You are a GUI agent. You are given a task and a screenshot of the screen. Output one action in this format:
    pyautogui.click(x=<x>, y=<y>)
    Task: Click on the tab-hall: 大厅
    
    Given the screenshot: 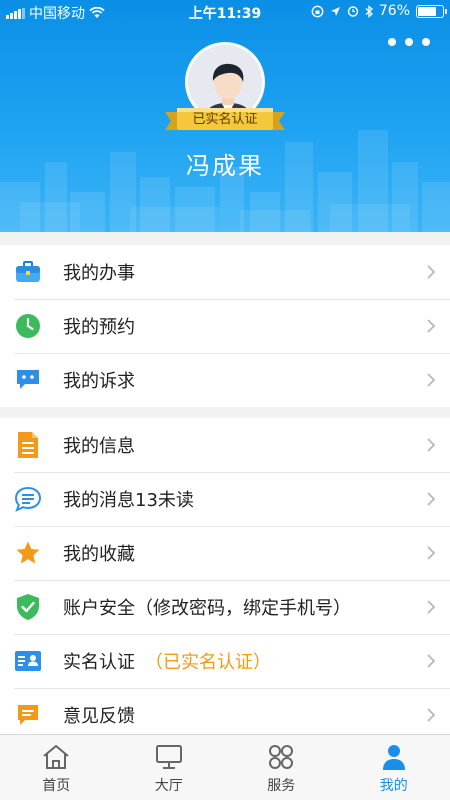 What is the action you would take?
    pyautogui.click(x=169, y=767)
    